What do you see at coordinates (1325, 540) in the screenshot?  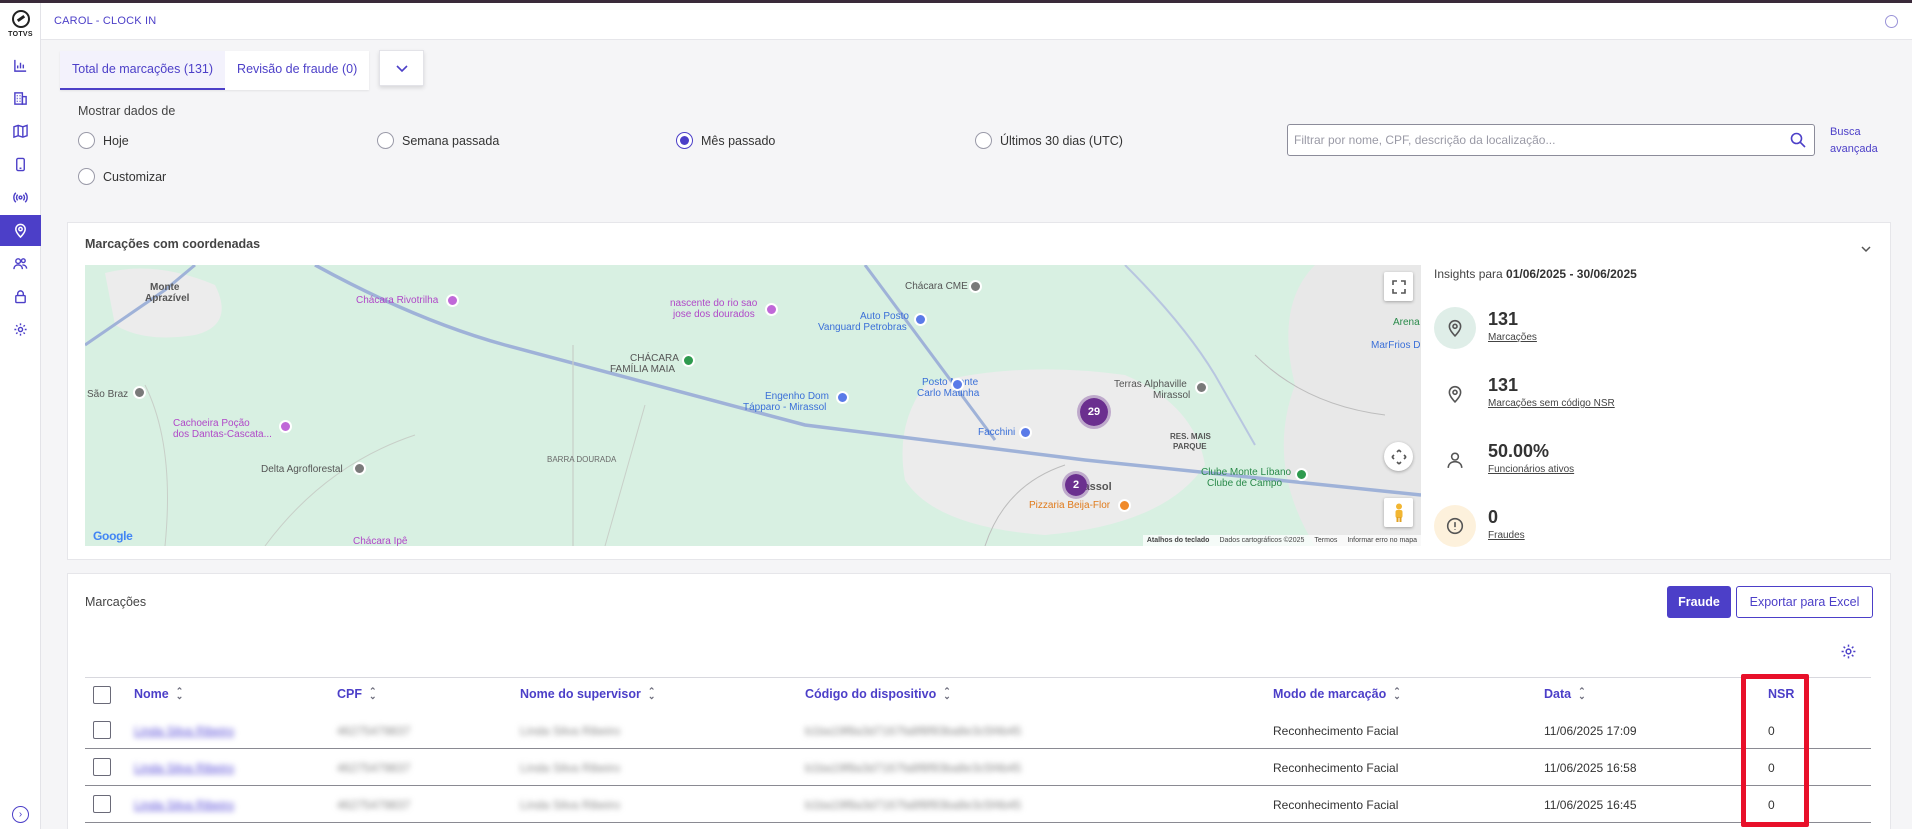 I see `attrib-terms: Termos` at bounding box center [1325, 540].